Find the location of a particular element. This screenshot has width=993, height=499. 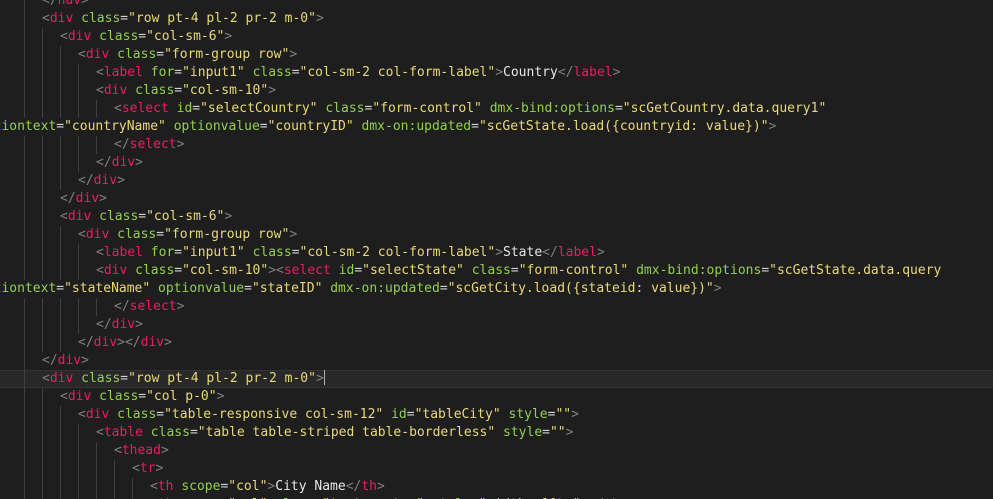

tag-name: select is located at coordinates (153, 144).